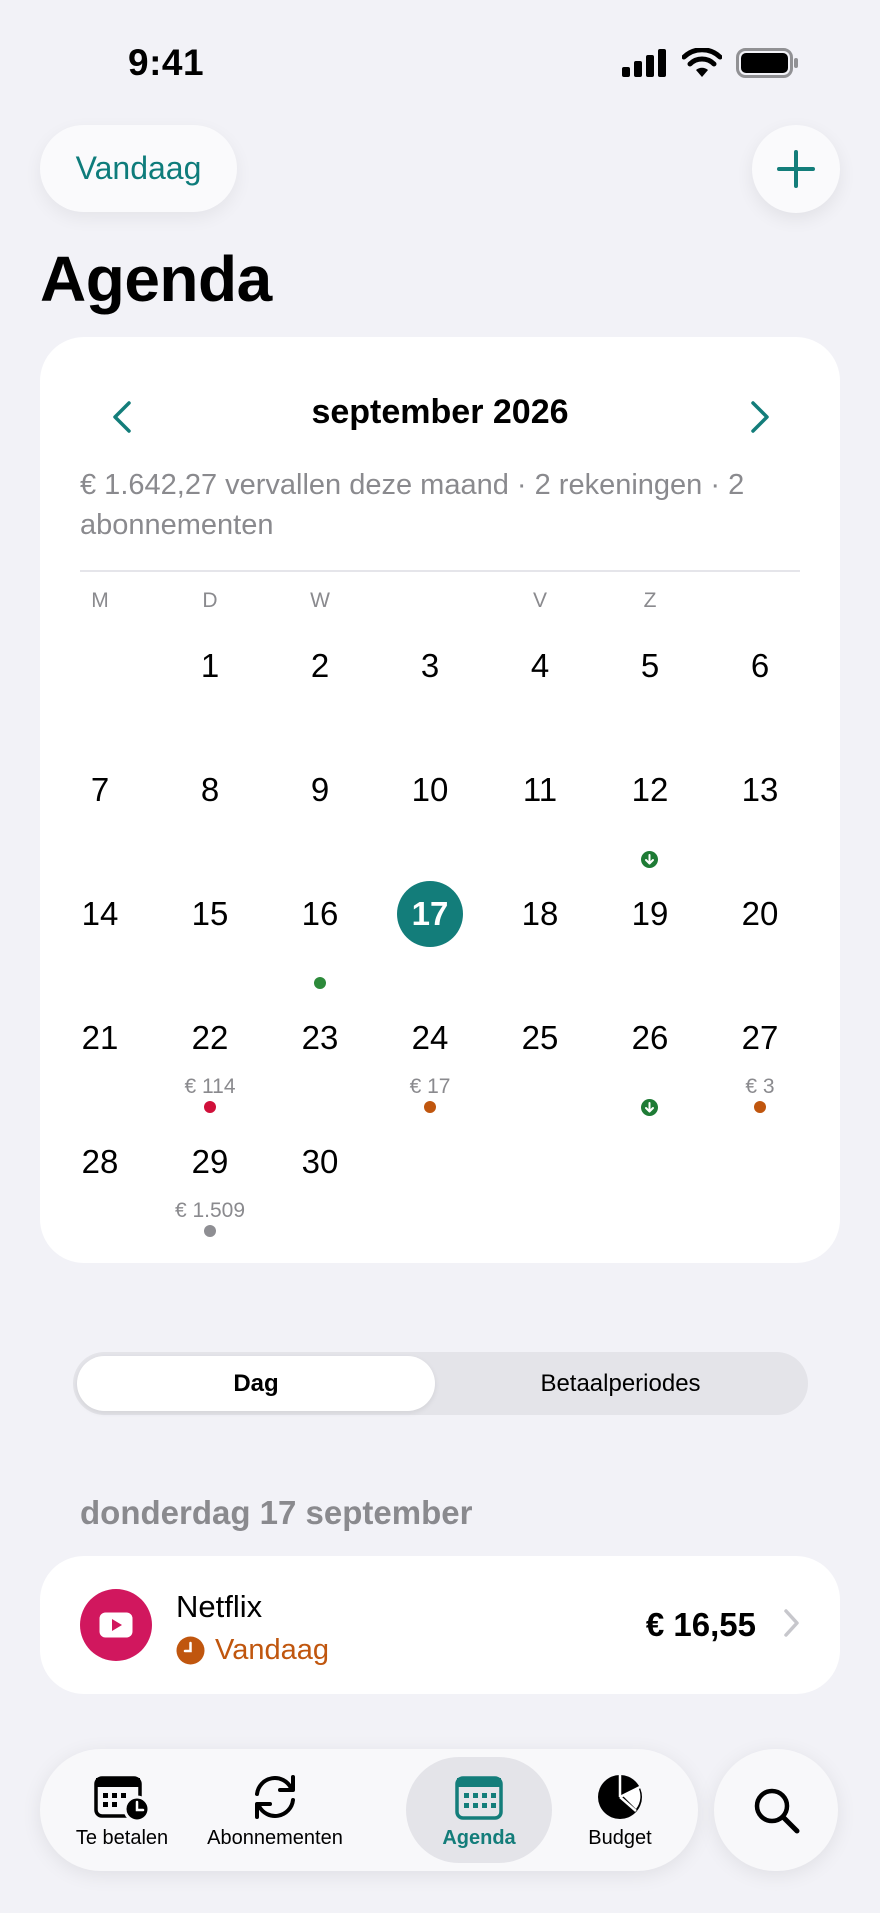 This screenshot has height=1913, width=880. What do you see at coordinates (650, 913) in the screenshot?
I see `day-number-label: 19` at bounding box center [650, 913].